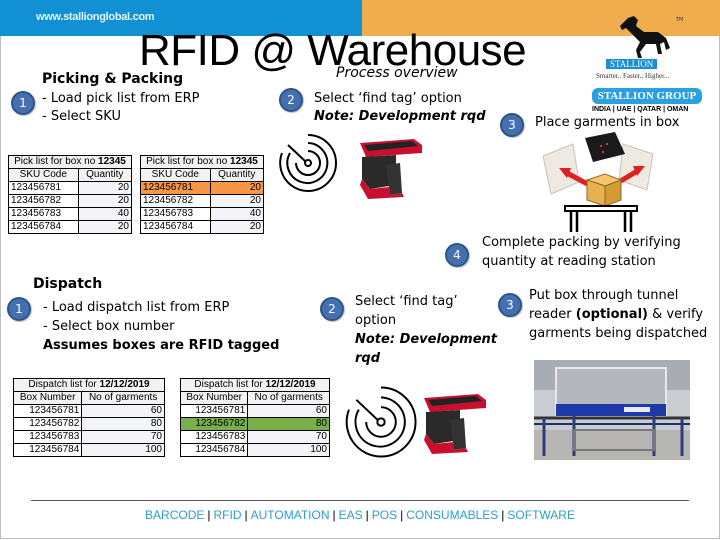 This screenshot has height=540, width=720. What do you see at coordinates (640, 109) in the screenshot?
I see `logo-countries: INDIA | UAE | QATAR | OMAN` at bounding box center [640, 109].